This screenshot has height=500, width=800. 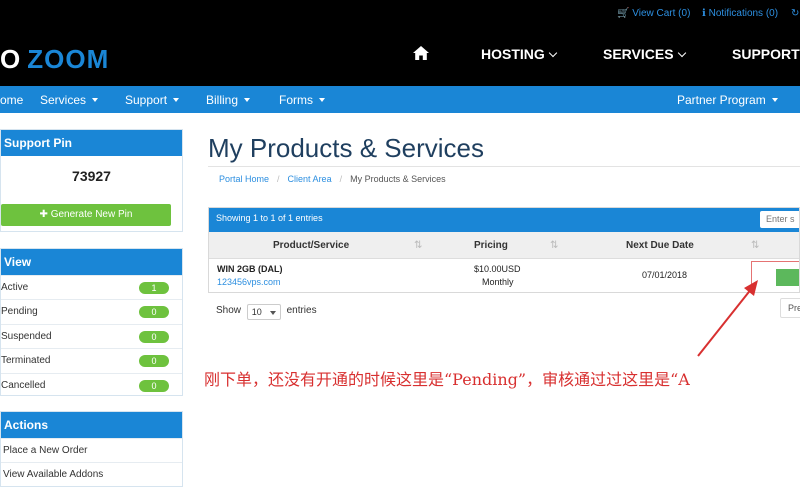 I want to click on place-new-order-link: Place a New Order, so click(x=91, y=450).